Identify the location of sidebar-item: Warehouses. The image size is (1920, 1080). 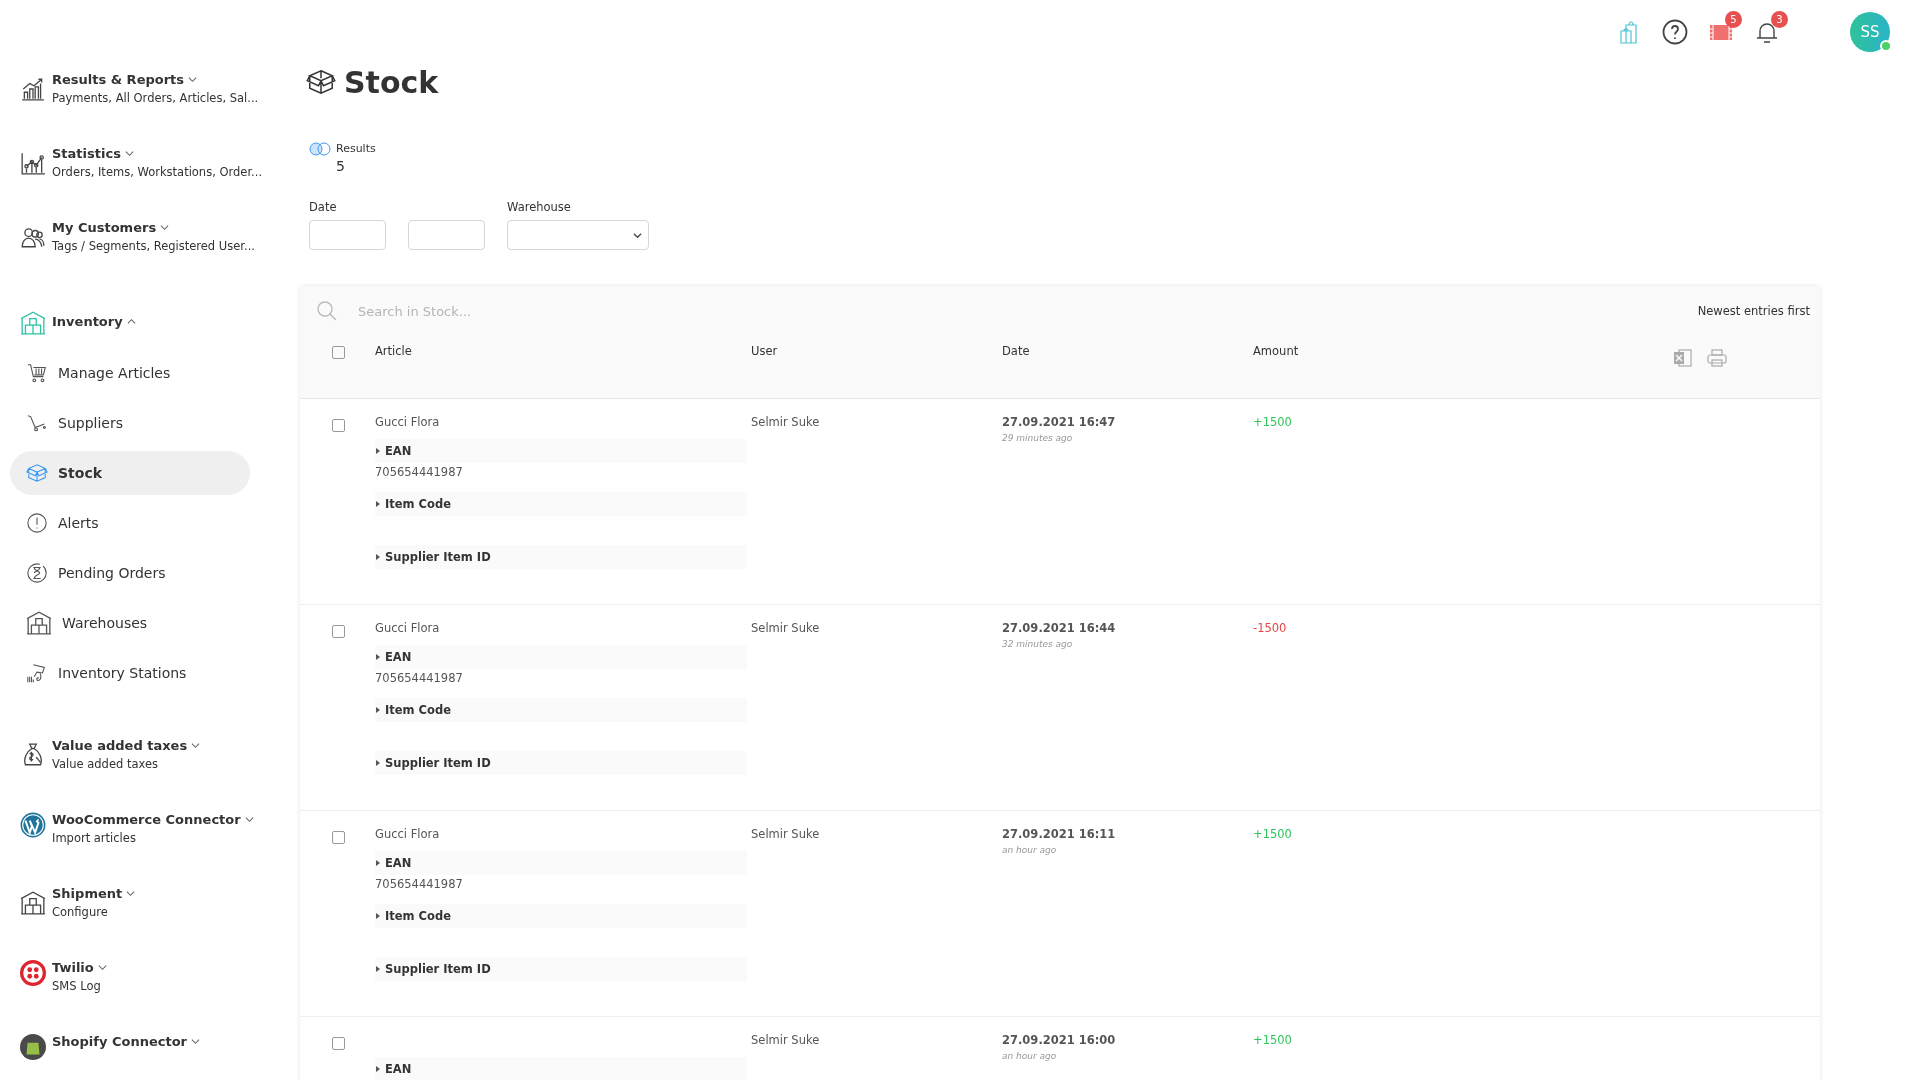
(130, 623).